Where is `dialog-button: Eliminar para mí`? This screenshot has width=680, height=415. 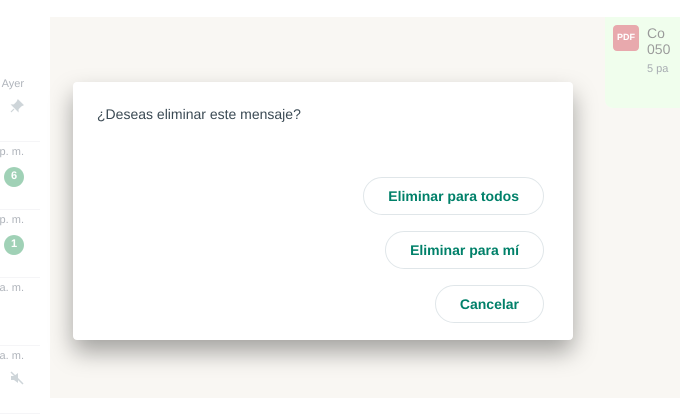
dialog-button: Eliminar para mí is located at coordinates (464, 250).